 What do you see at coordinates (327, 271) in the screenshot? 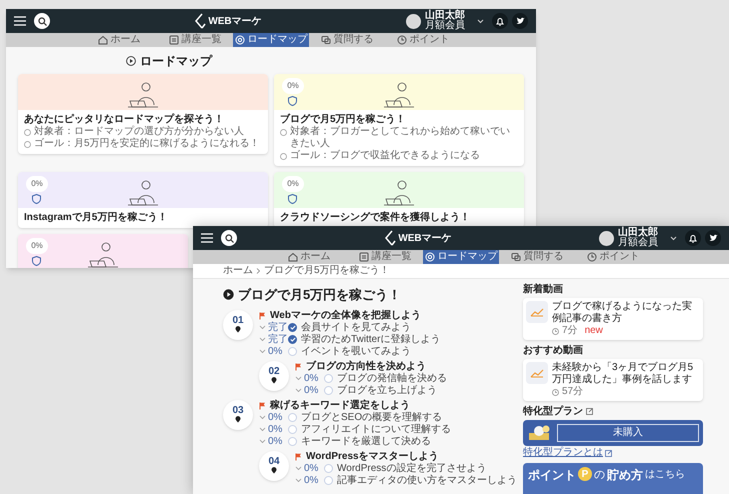
I see `breadcrumb-current: ブログで月5万円を稼ごう！` at bounding box center [327, 271].